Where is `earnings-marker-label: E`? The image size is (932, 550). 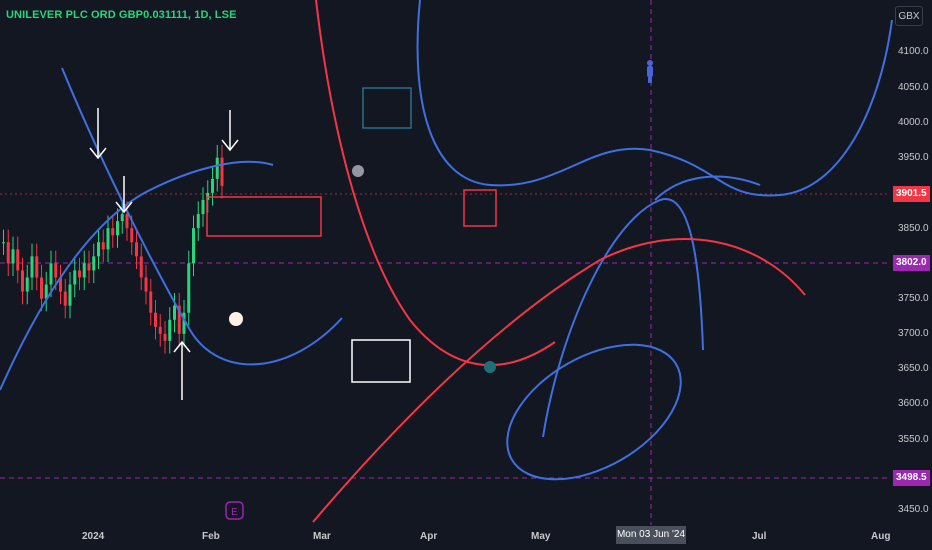 earnings-marker-label: E is located at coordinates (234, 512).